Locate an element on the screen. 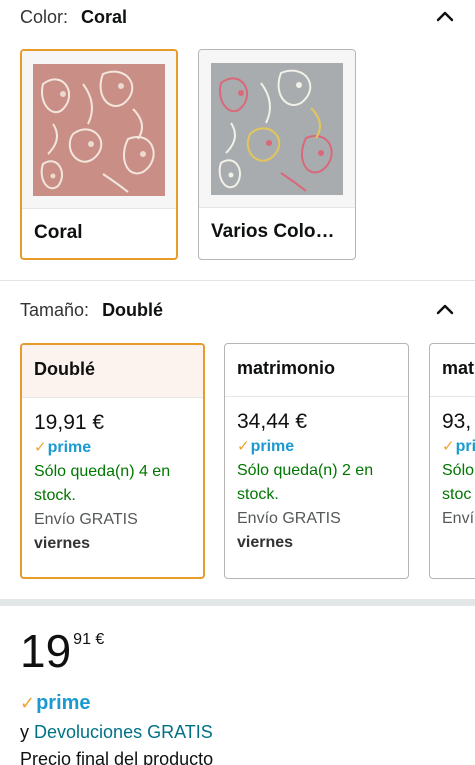 This screenshot has width=475, height=765. coral-swatch-image is located at coordinates (99, 130).